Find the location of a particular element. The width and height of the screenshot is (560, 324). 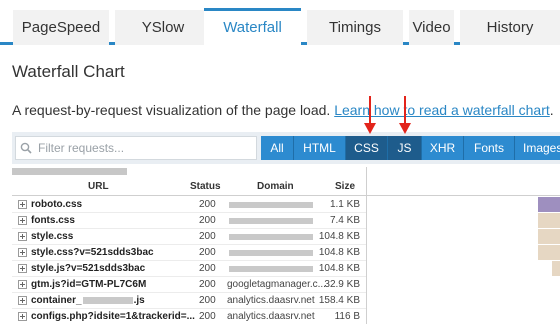

request-size: 32.9 KB is located at coordinates (342, 284).